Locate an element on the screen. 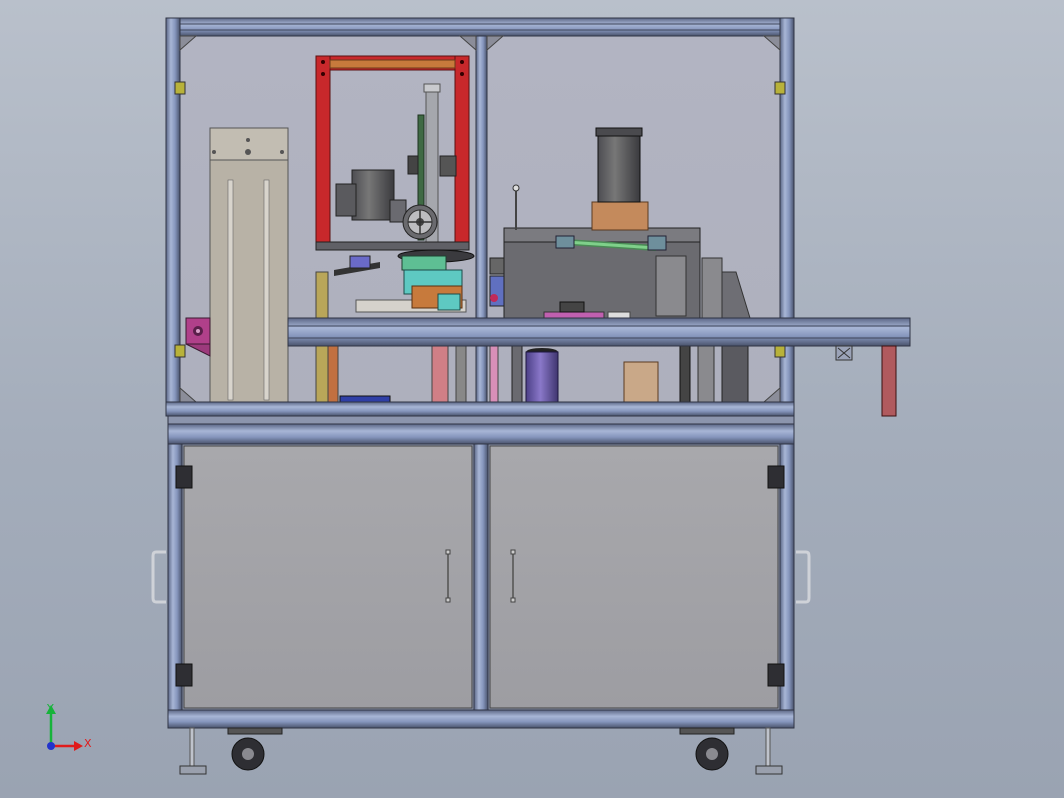 This screenshot has width=1064, height=798. cabinet-door-left is located at coordinates (328, 577).